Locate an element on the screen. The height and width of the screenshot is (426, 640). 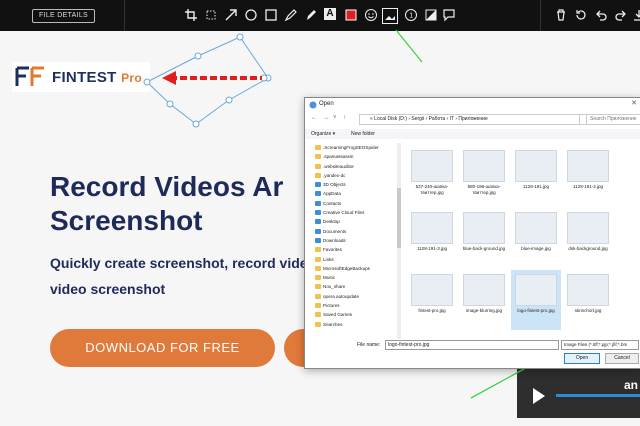
file-name: 1128-191-3.jpg is located at coordinates (432, 248).